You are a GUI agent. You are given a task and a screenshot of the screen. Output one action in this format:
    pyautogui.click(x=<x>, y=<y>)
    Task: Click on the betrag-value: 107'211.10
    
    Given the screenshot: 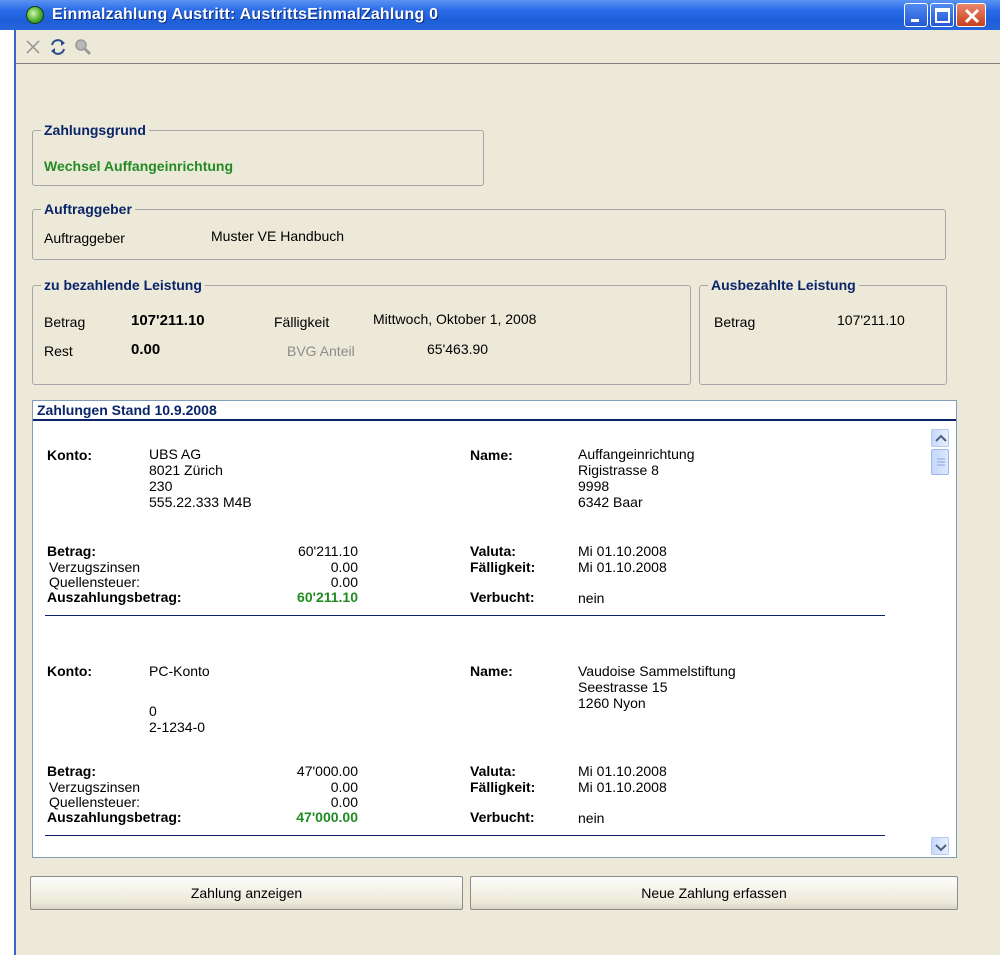 What is the action you would take?
    pyautogui.click(x=168, y=320)
    